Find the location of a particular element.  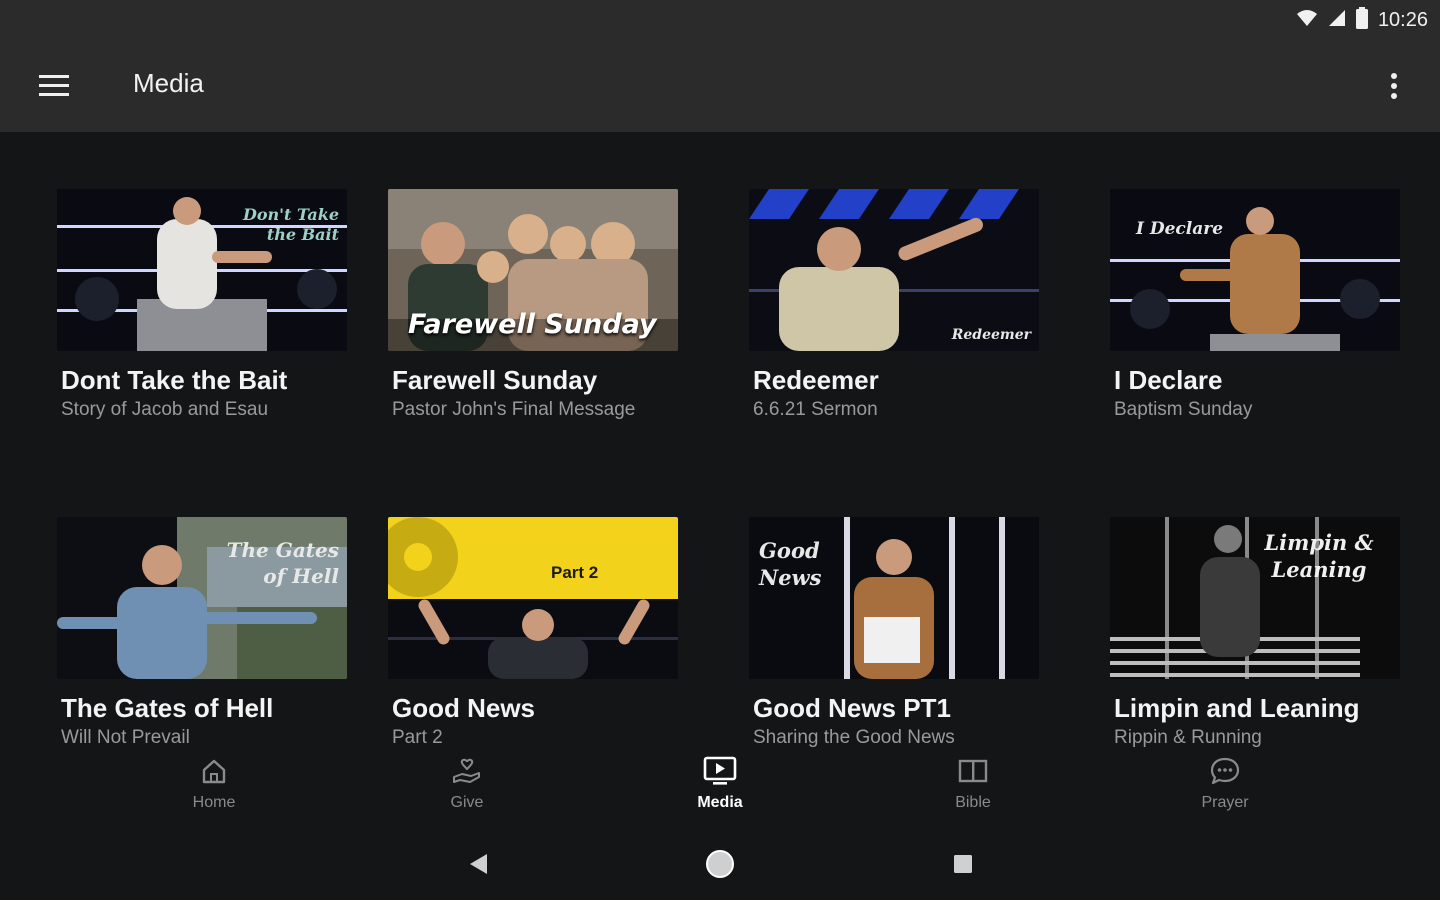

home-circle-icon is located at coordinates (720, 864).